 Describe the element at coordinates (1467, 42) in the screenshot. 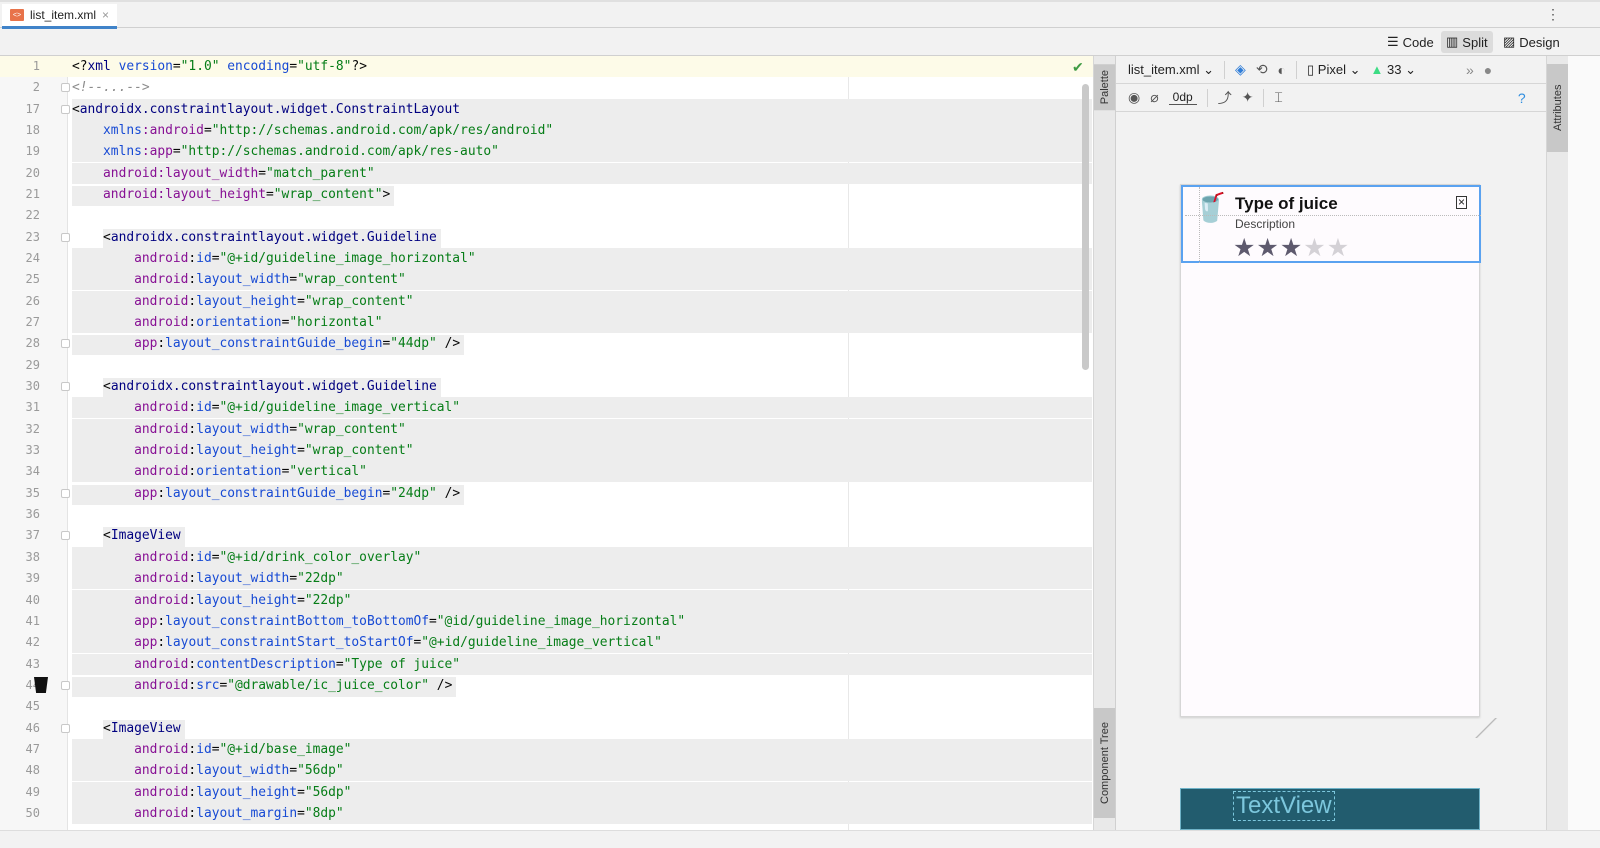

I see `split-mode-button: ▥ Split` at that location.